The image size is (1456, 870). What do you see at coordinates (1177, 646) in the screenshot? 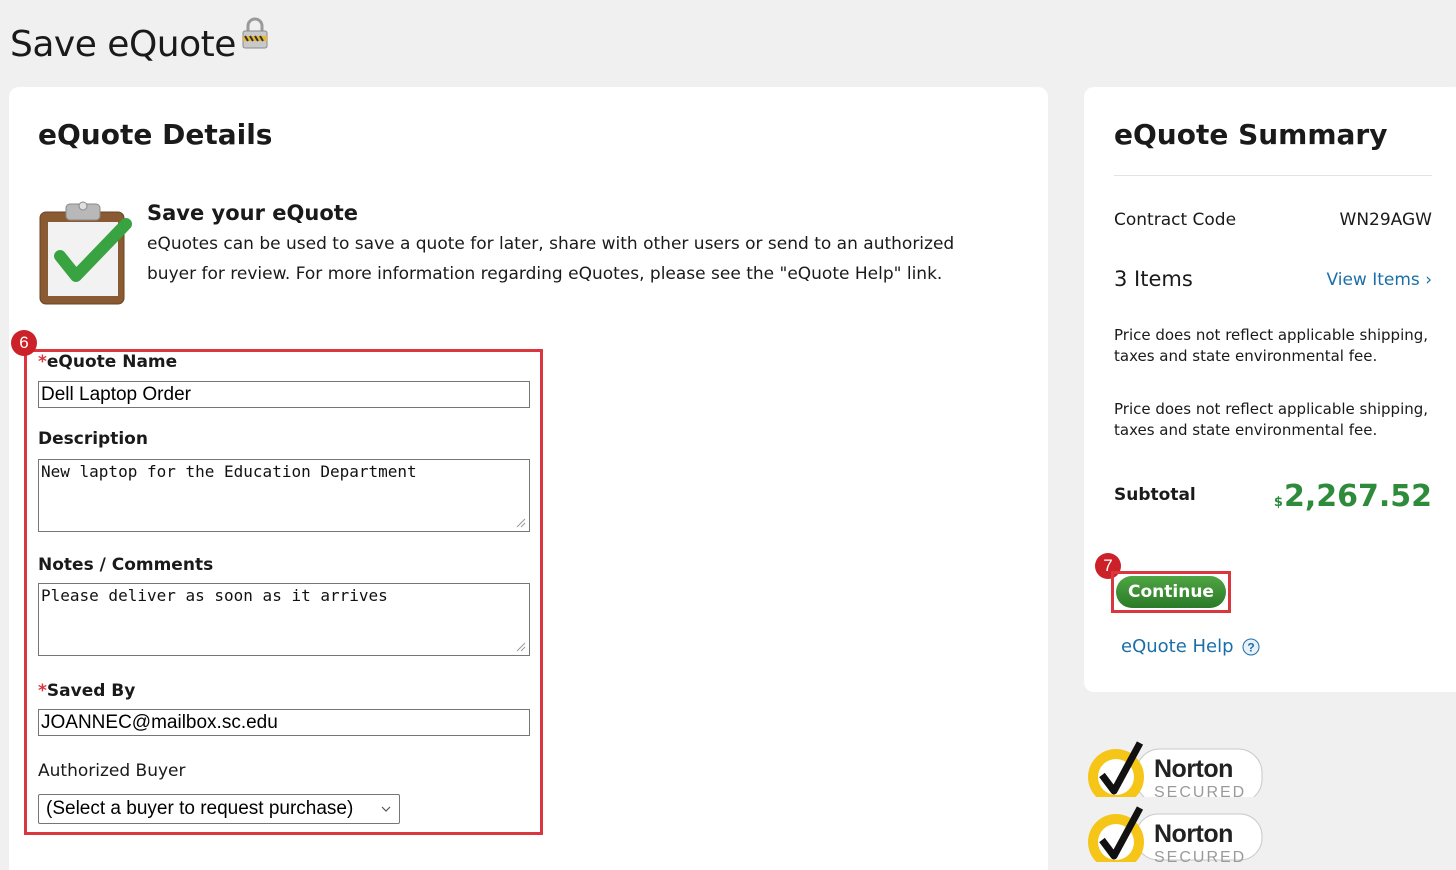
I see `equote-help-label: eQuote Help` at bounding box center [1177, 646].